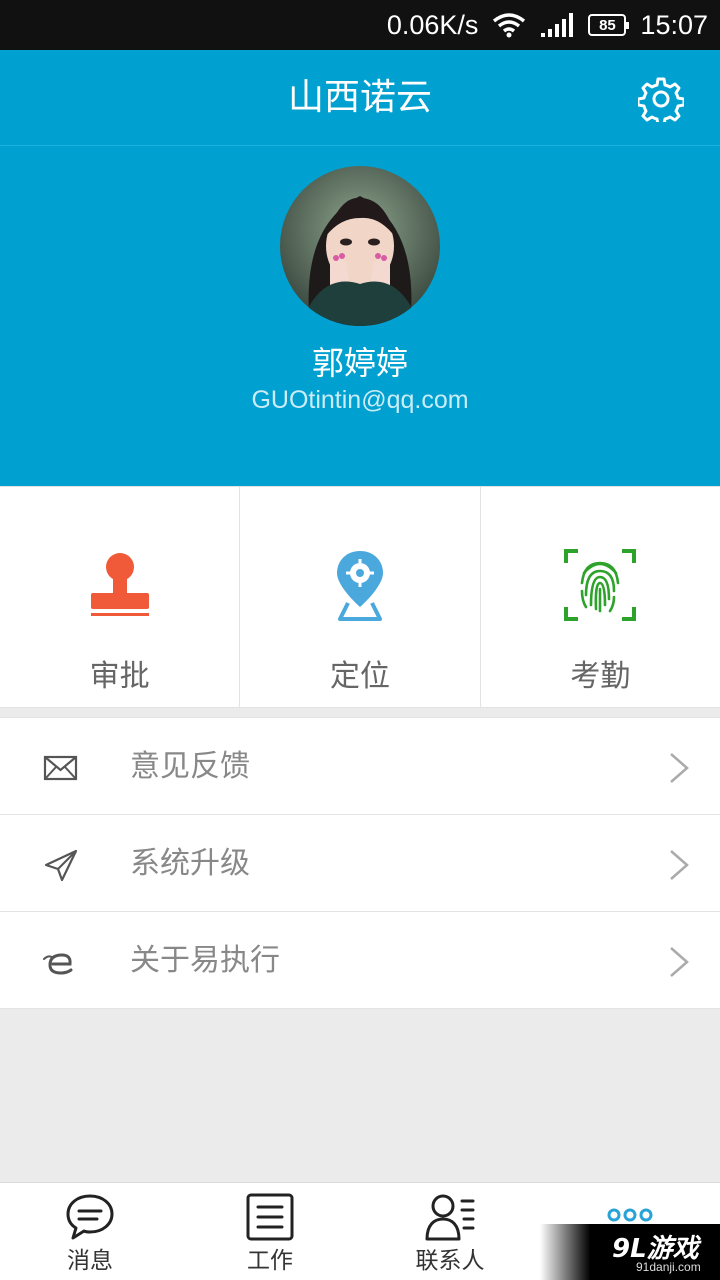 The image size is (720, 1280). What do you see at coordinates (600, 676) in the screenshot?
I see `attendance-label: 考勤` at bounding box center [600, 676].